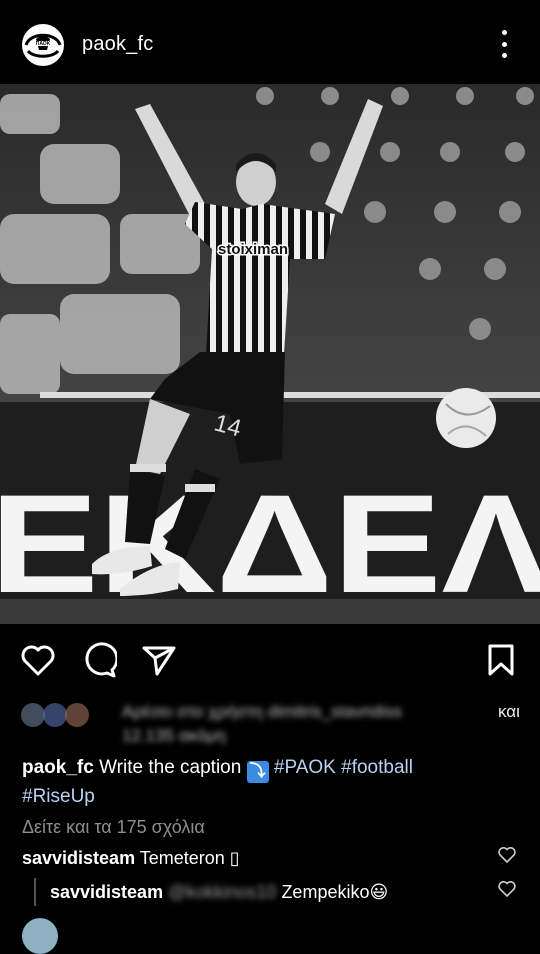 The height and width of the screenshot is (954, 540). Describe the element at coordinates (99, 660) in the screenshot. I see `comment-icon` at that location.